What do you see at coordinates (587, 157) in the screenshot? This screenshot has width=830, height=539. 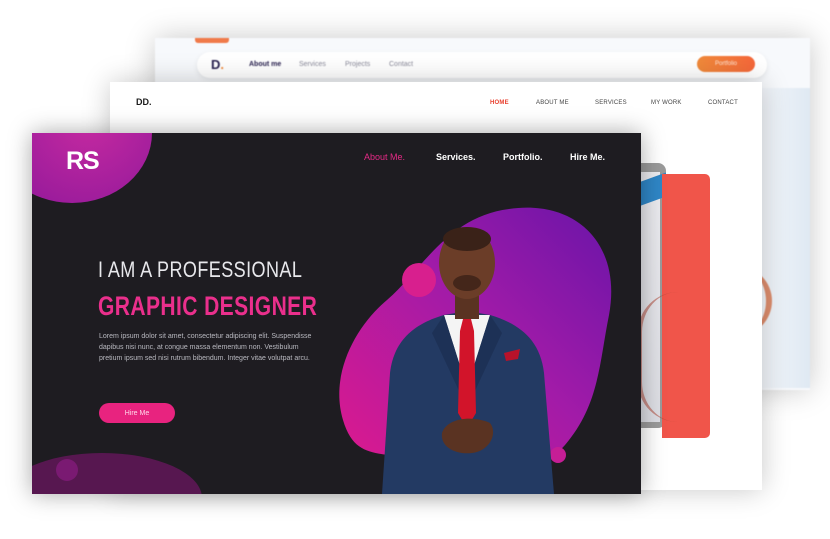 I see `front-nav-hire: Hire Me.` at bounding box center [587, 157].